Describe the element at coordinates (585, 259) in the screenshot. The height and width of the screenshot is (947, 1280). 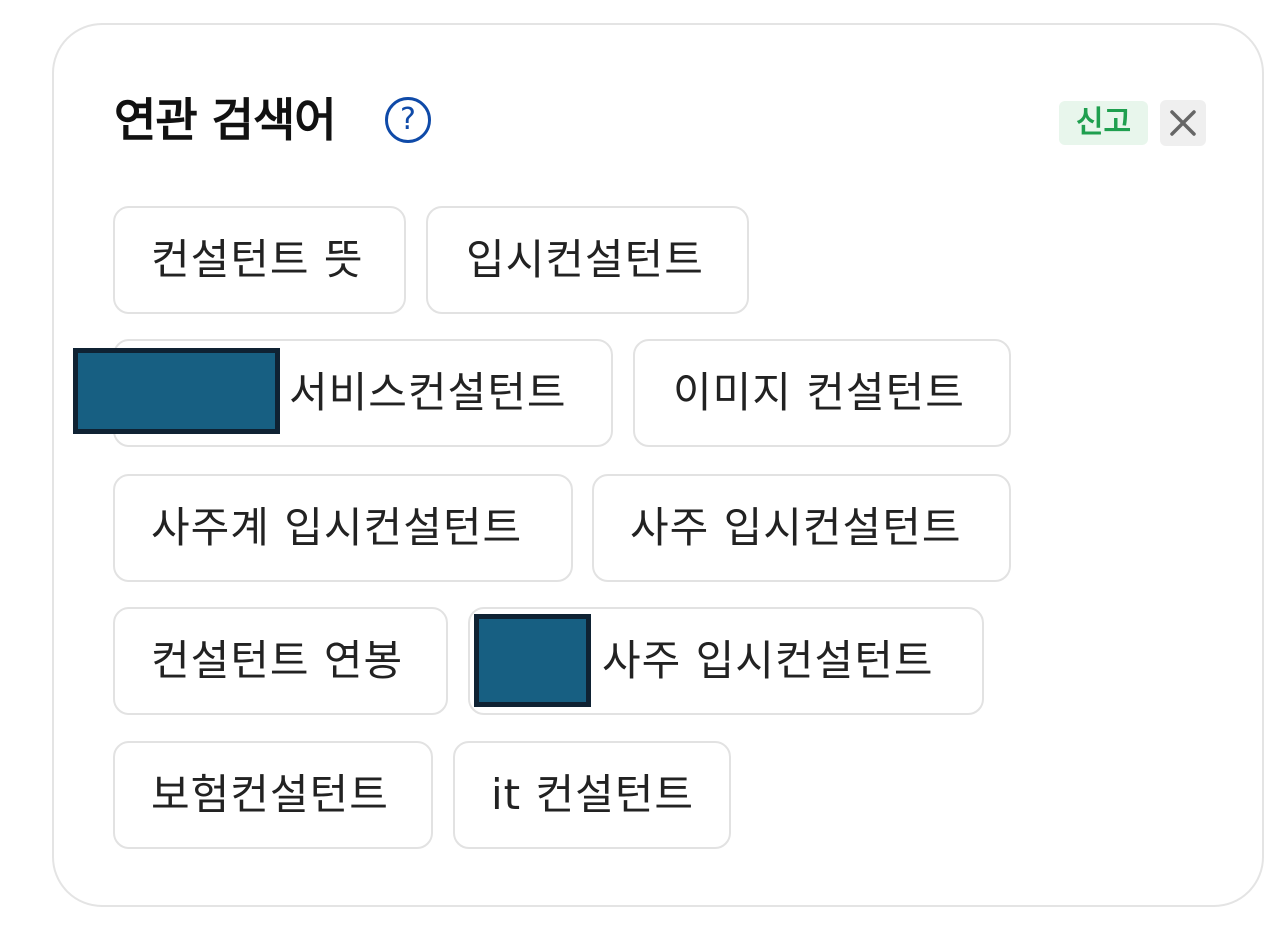
I see `keyword-chip-label: 입시컨설턴트` at that location.